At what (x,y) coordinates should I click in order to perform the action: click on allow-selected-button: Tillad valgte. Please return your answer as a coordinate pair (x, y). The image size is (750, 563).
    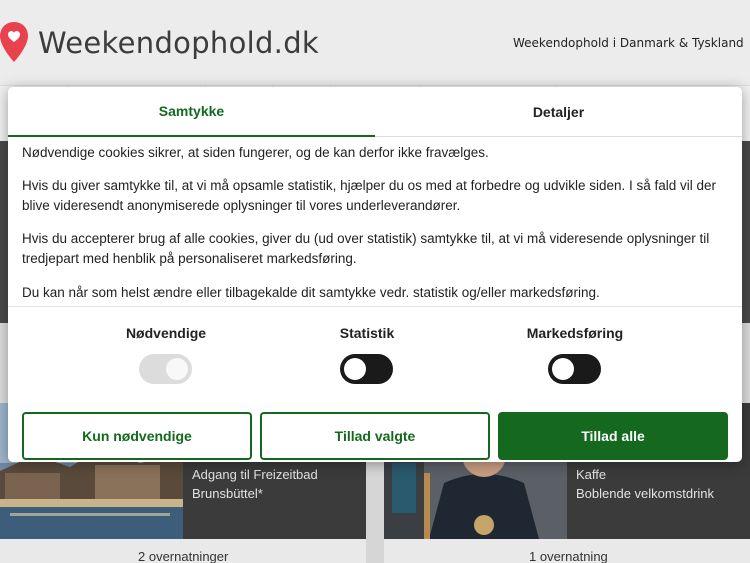
    Looking at the image, I should click on (375, 436).